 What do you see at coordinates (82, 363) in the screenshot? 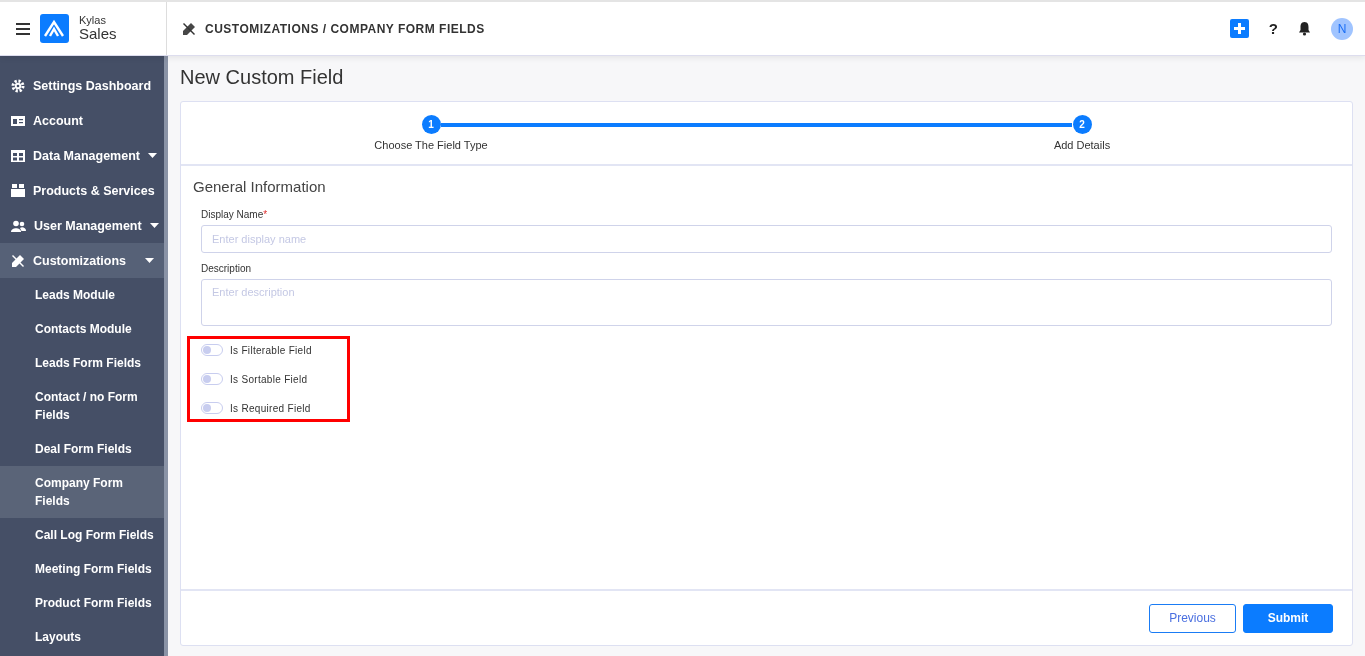
I see `sidebar-subitem: Leads Form Fields` at bounding box center [82, 363].